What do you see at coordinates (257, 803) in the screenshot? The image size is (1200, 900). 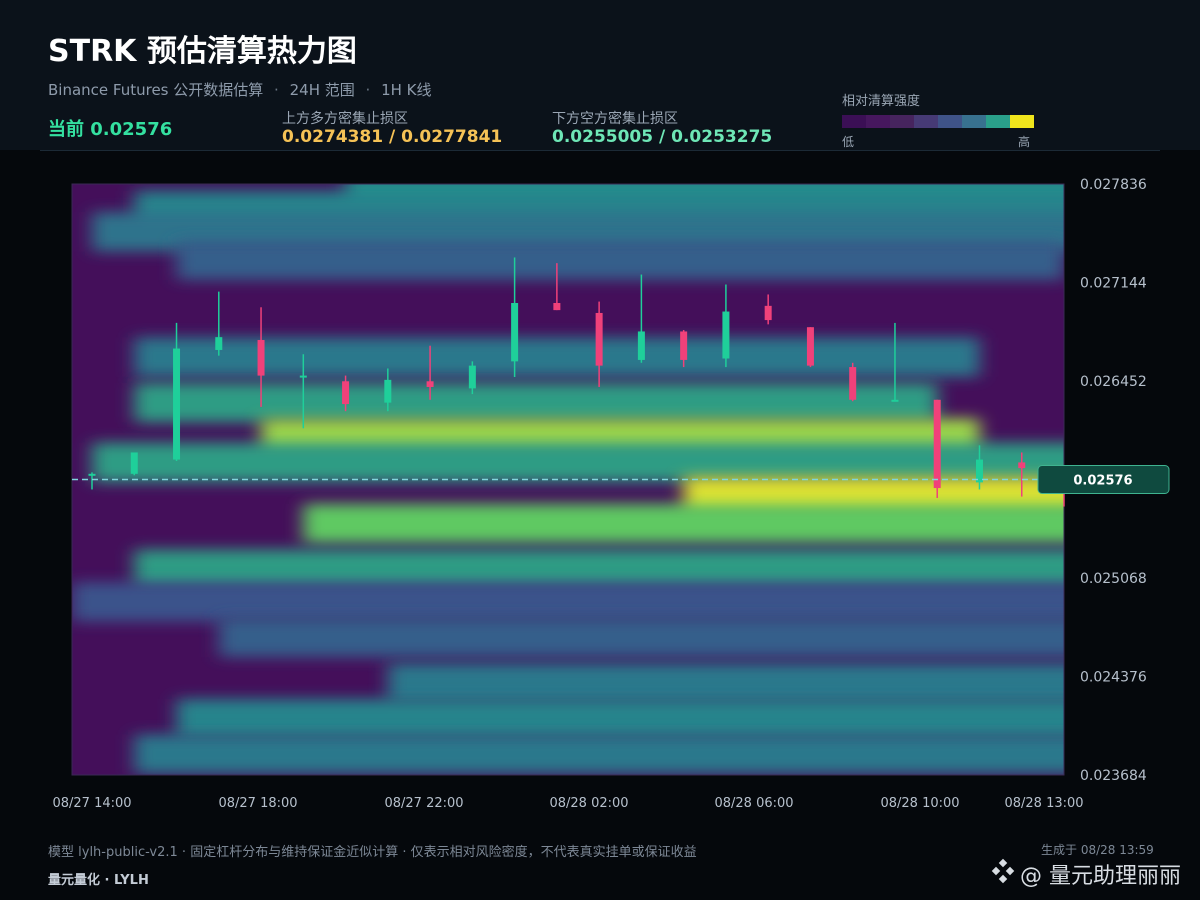 I see `x-tick-label: 08/27 18:00` at bounding box center [257, 803].